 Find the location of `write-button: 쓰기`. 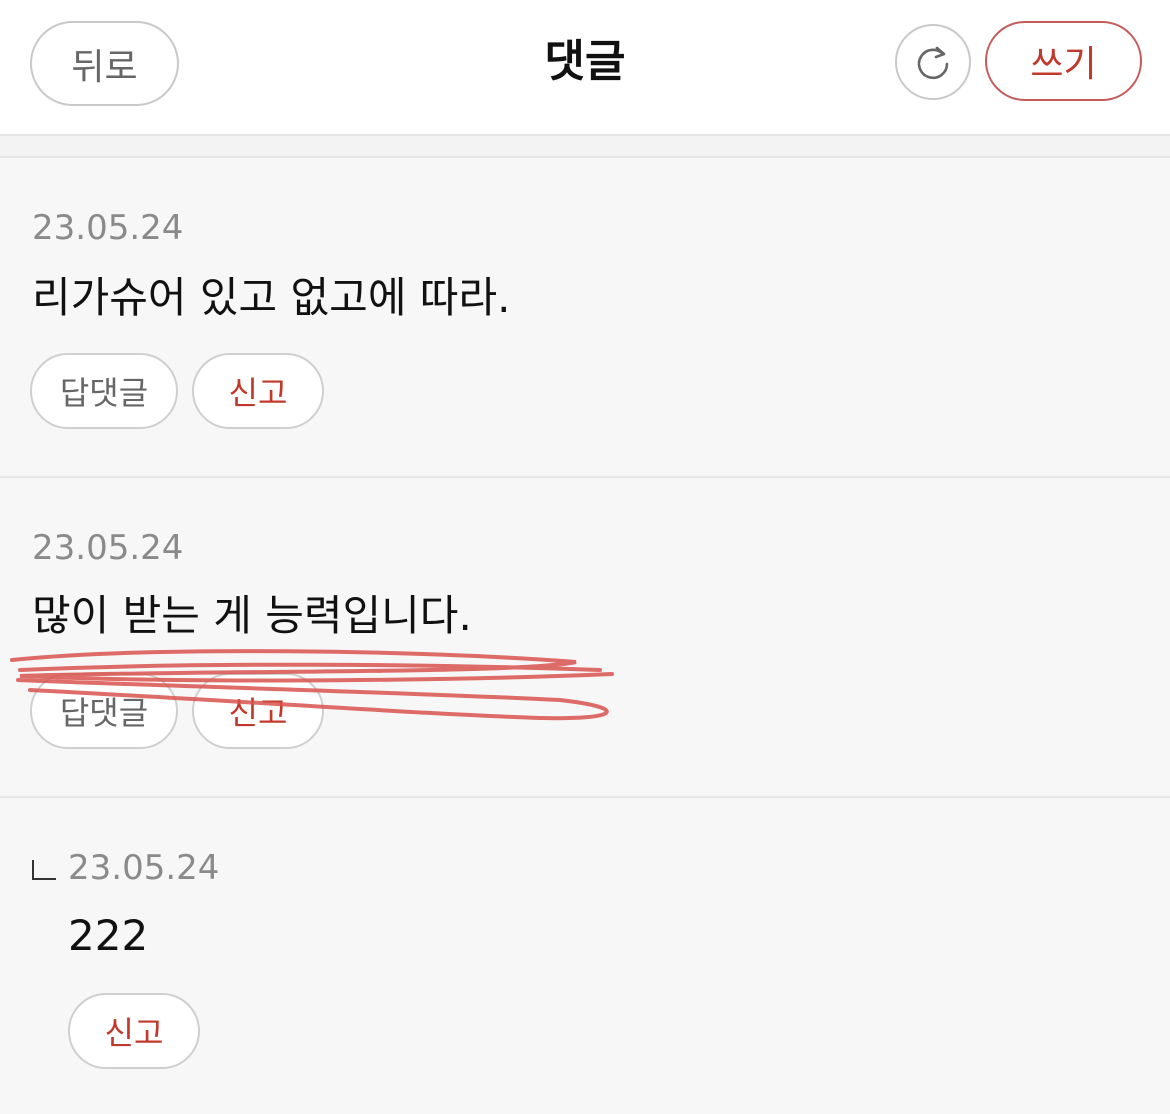

write-button: 쓰기 is located at coordinates (1063, 61).